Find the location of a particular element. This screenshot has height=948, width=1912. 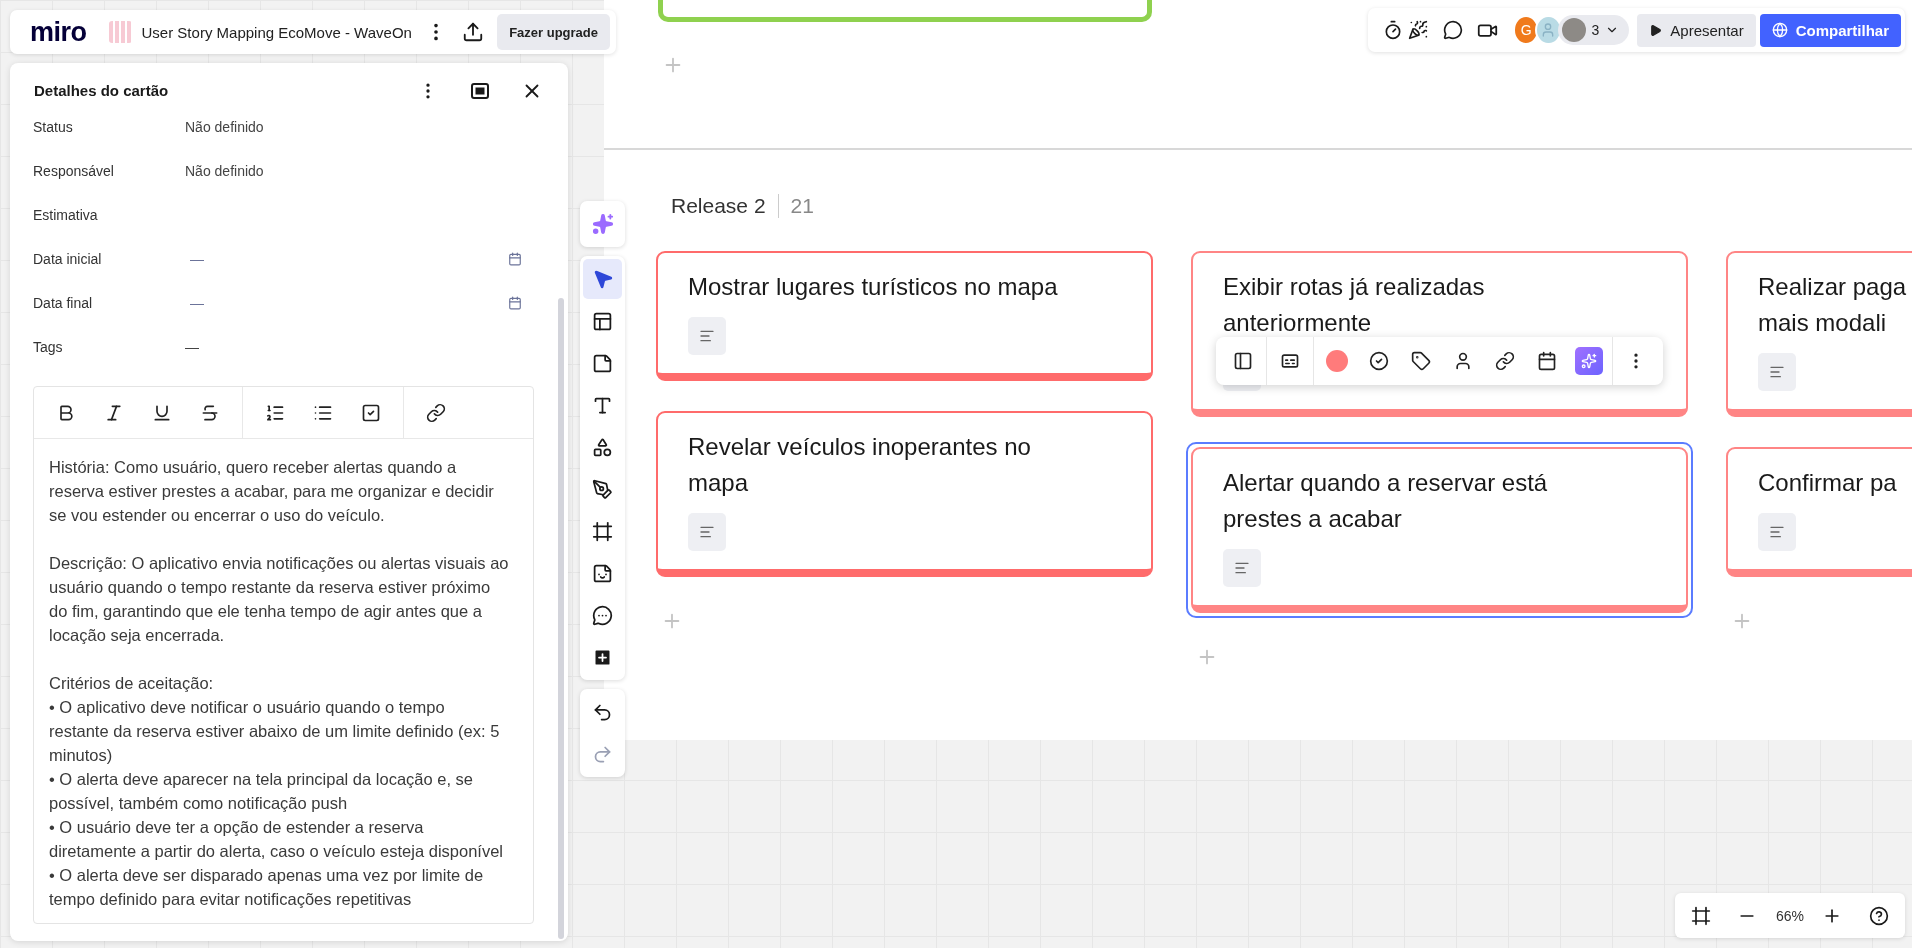

card-title: Confirmar pa is located at coordinates (1828, 483).